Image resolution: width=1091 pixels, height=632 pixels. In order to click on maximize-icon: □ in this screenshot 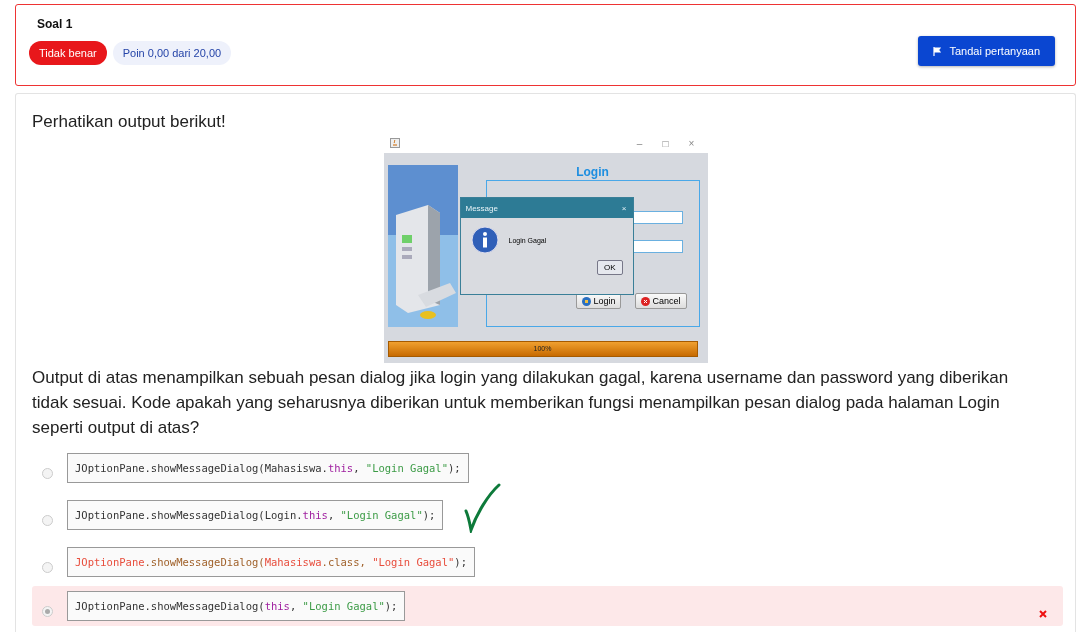, I will do `click(665, 143)`.